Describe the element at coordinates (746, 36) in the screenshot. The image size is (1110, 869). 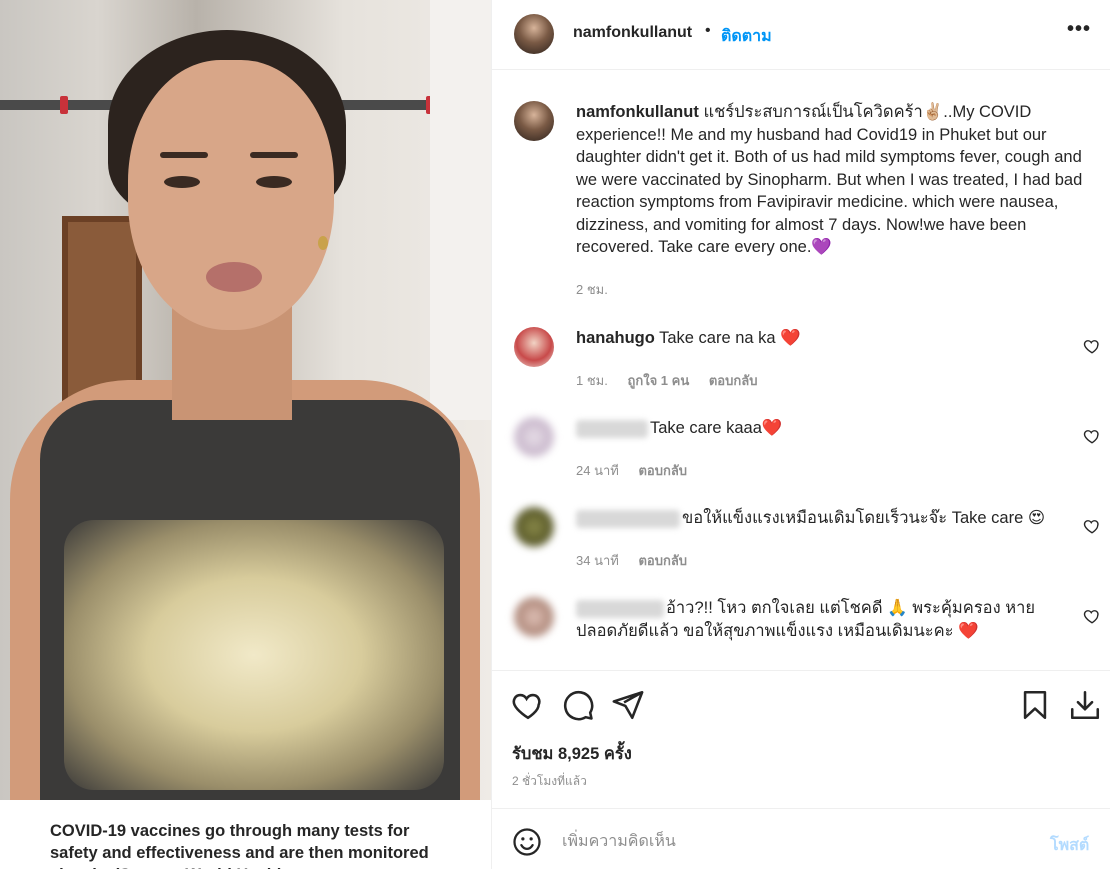
I see `follow-button: ติดตาม` at that location.